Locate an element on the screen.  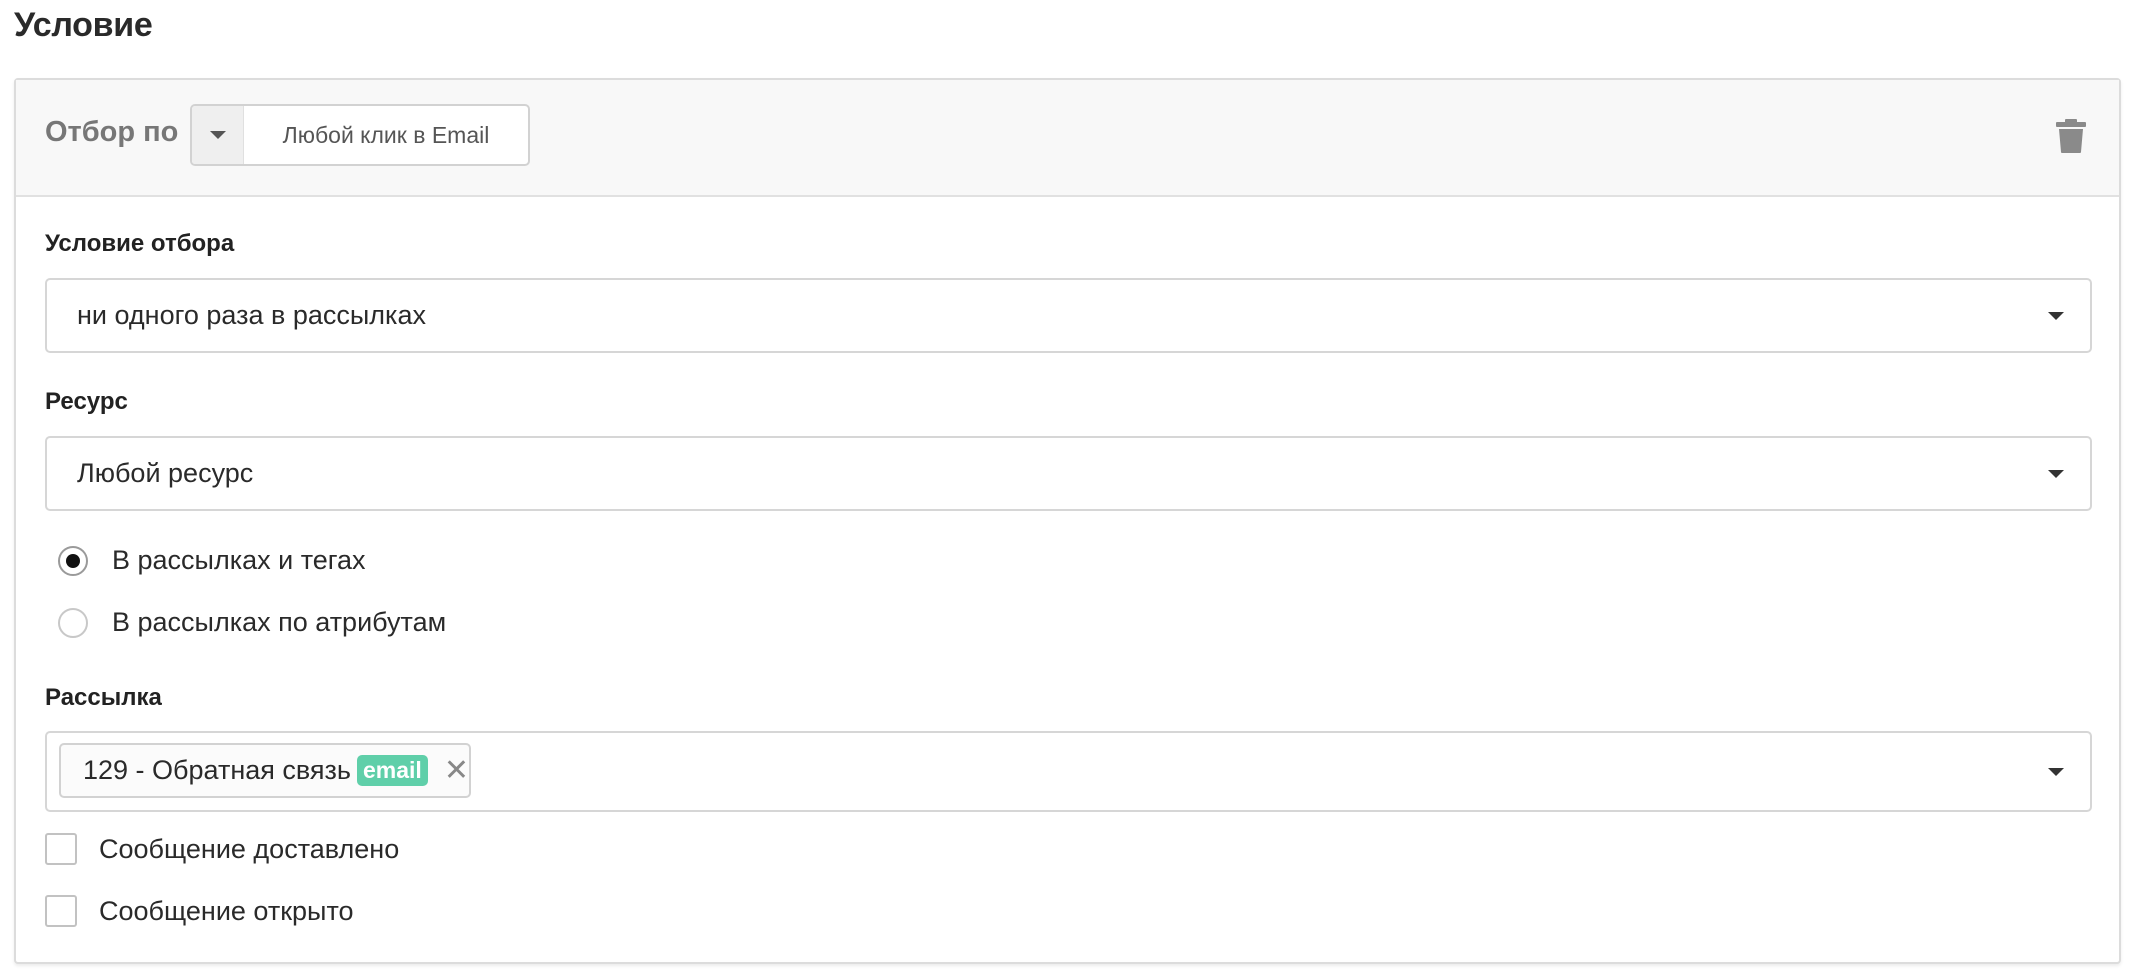
mailing-tag: 129 - Обратная связь email ✕ is located at coordinates (265, 770).